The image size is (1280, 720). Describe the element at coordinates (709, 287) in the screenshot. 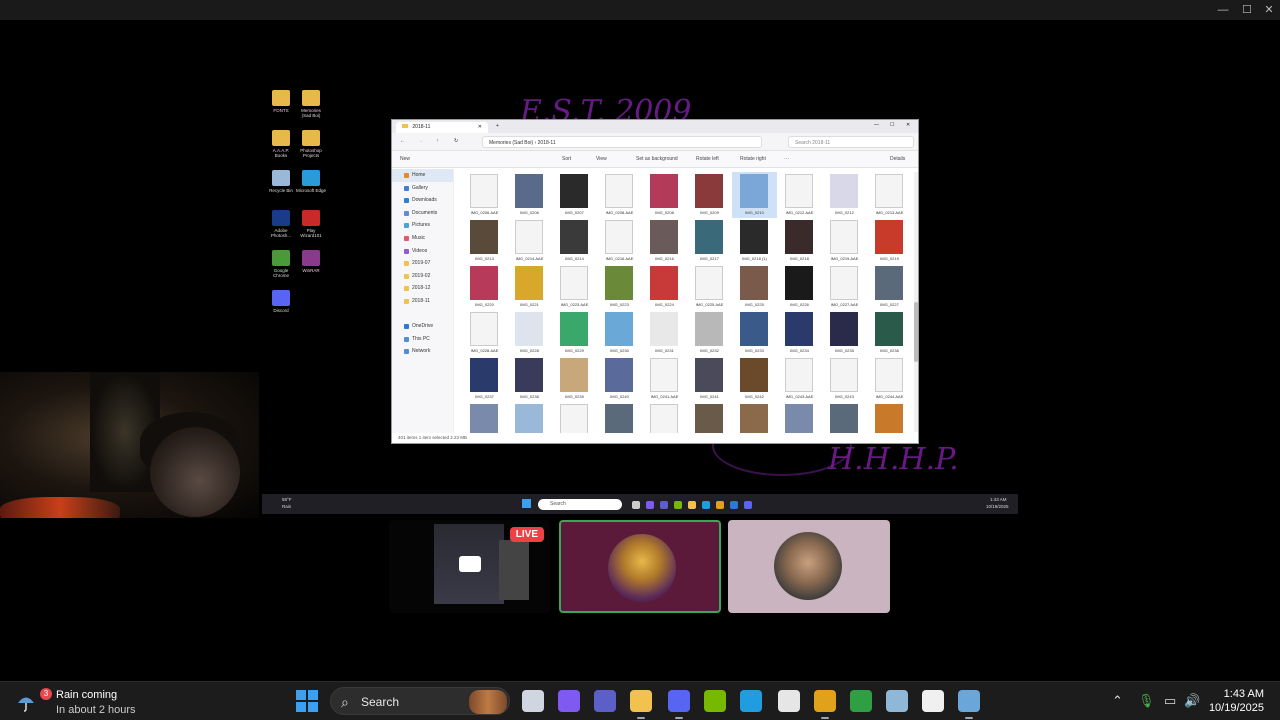

I see `file-item: IMG_0225.AAE` at that location.